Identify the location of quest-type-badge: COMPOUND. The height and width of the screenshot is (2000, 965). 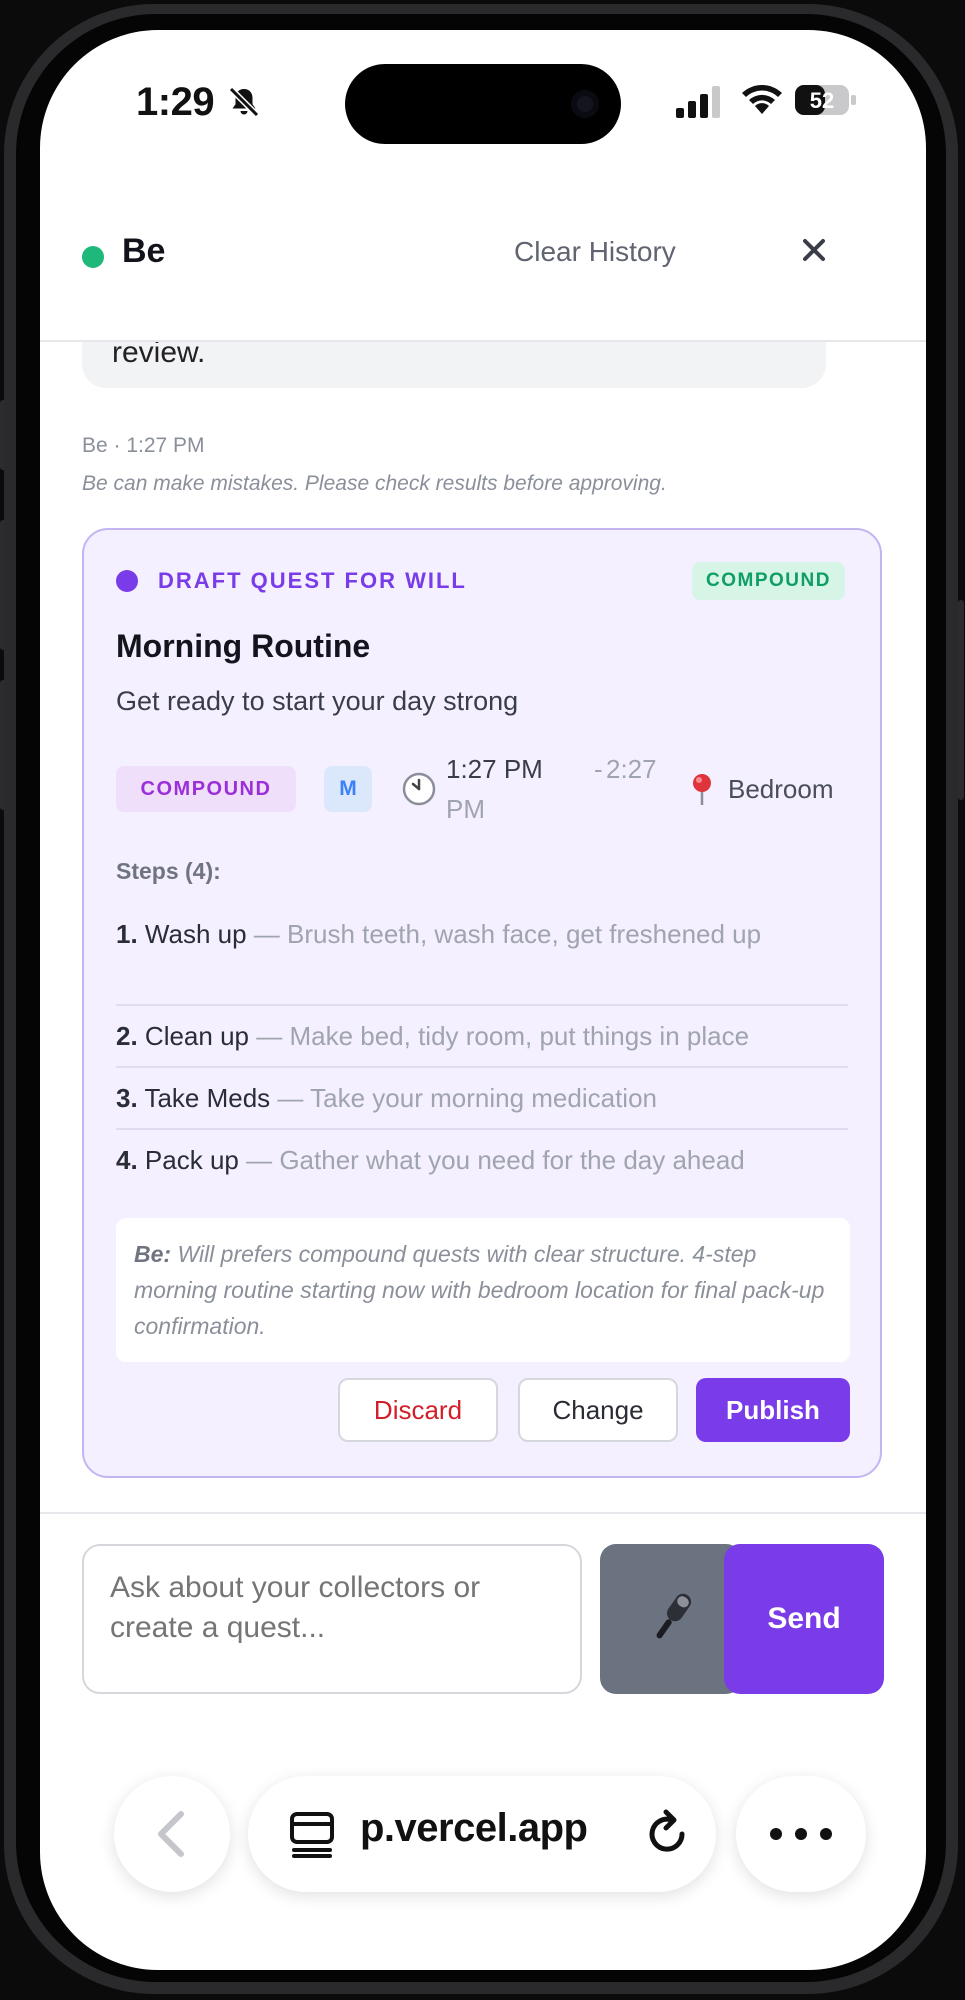
(768, 581).